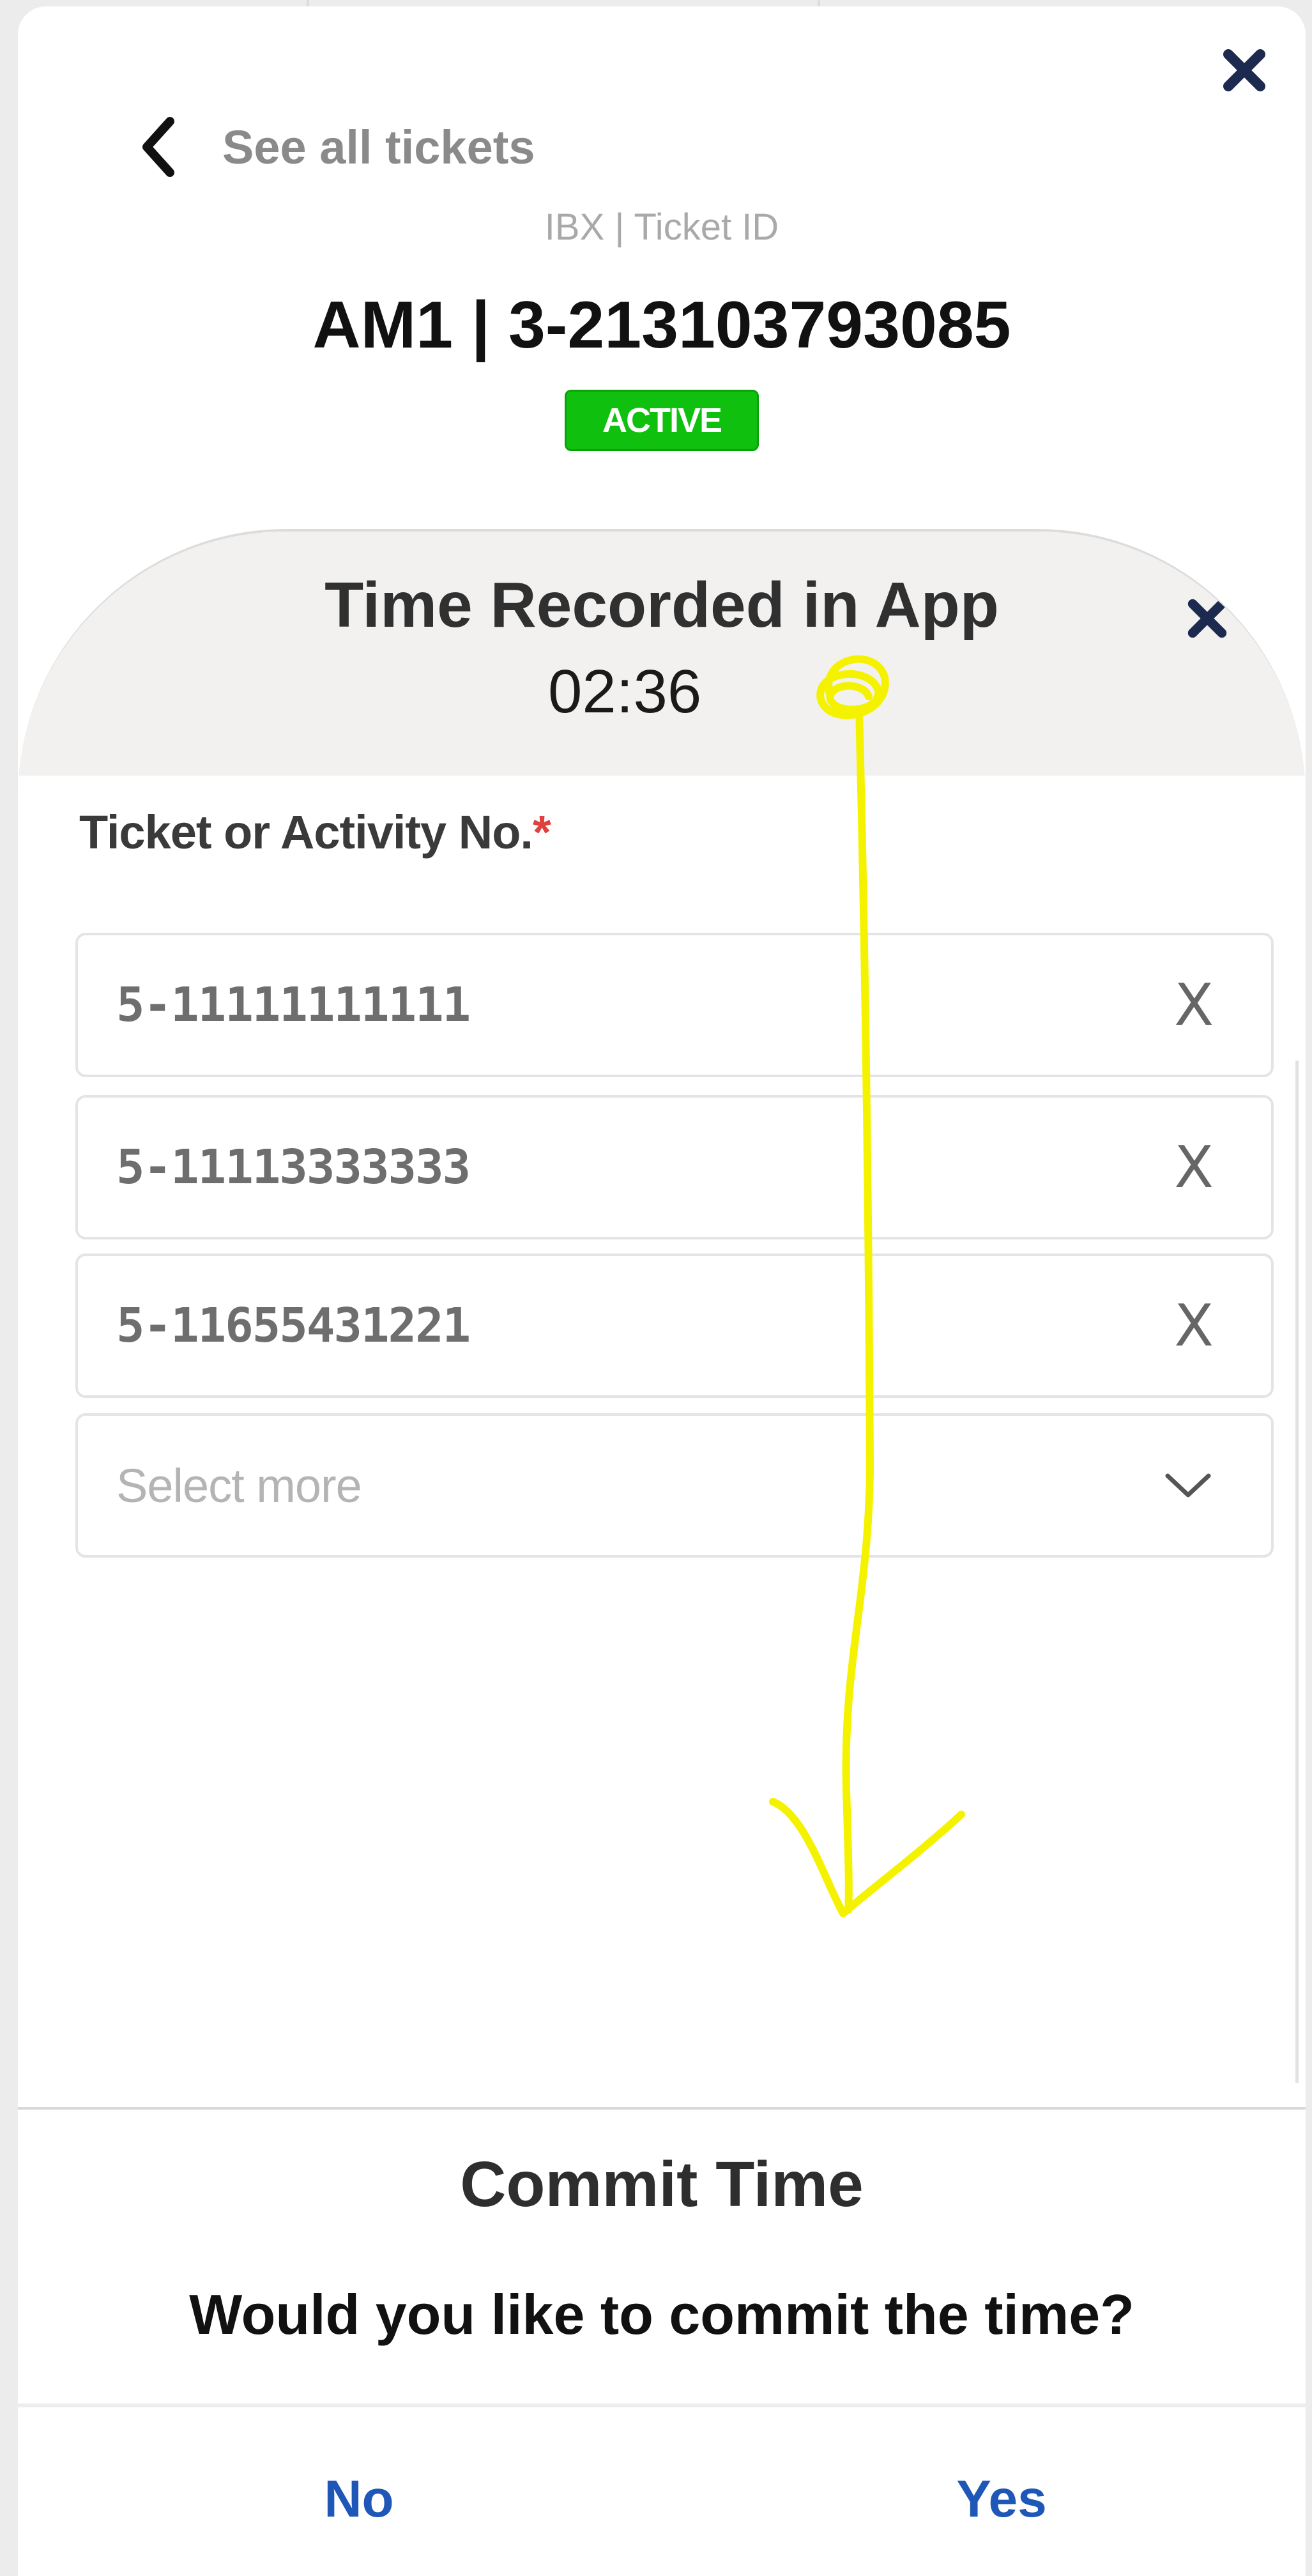 This screenshot has height=2576, width=1312. Describe the element at coordinates (661, 605) in the screenshot. I see `sheet-title: Time Recorded in App` at that location.